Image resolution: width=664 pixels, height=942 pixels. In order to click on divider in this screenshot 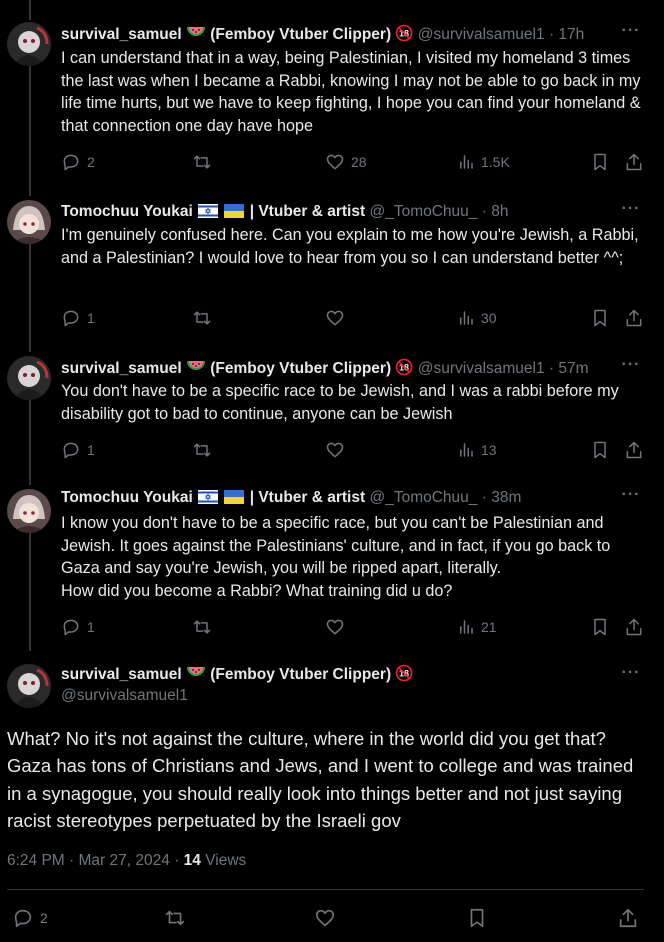, I will do `click(325, 889)`.